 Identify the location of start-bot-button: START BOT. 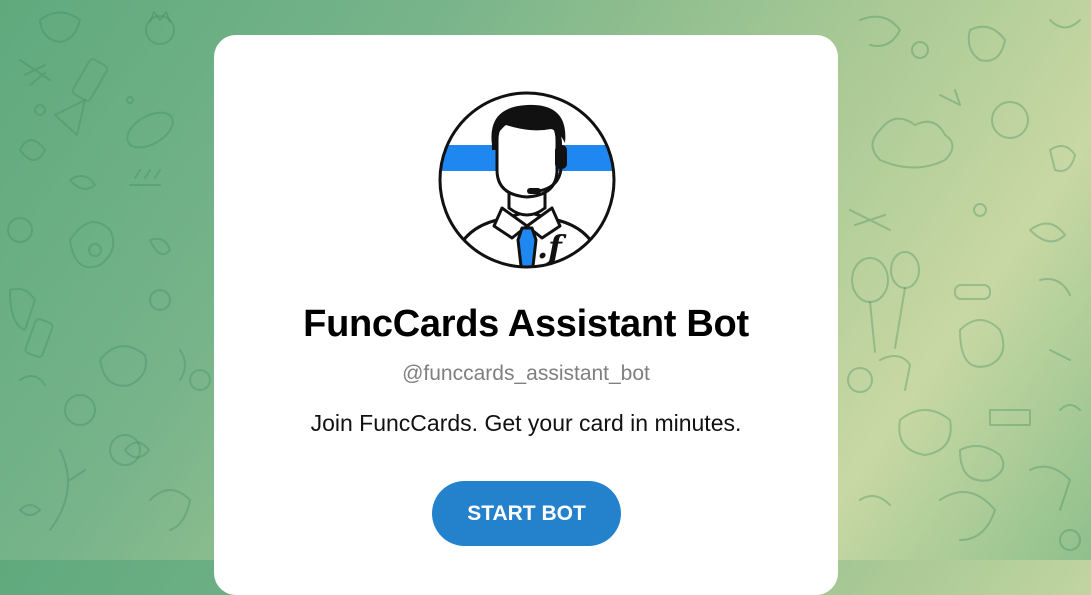
(526, 513).